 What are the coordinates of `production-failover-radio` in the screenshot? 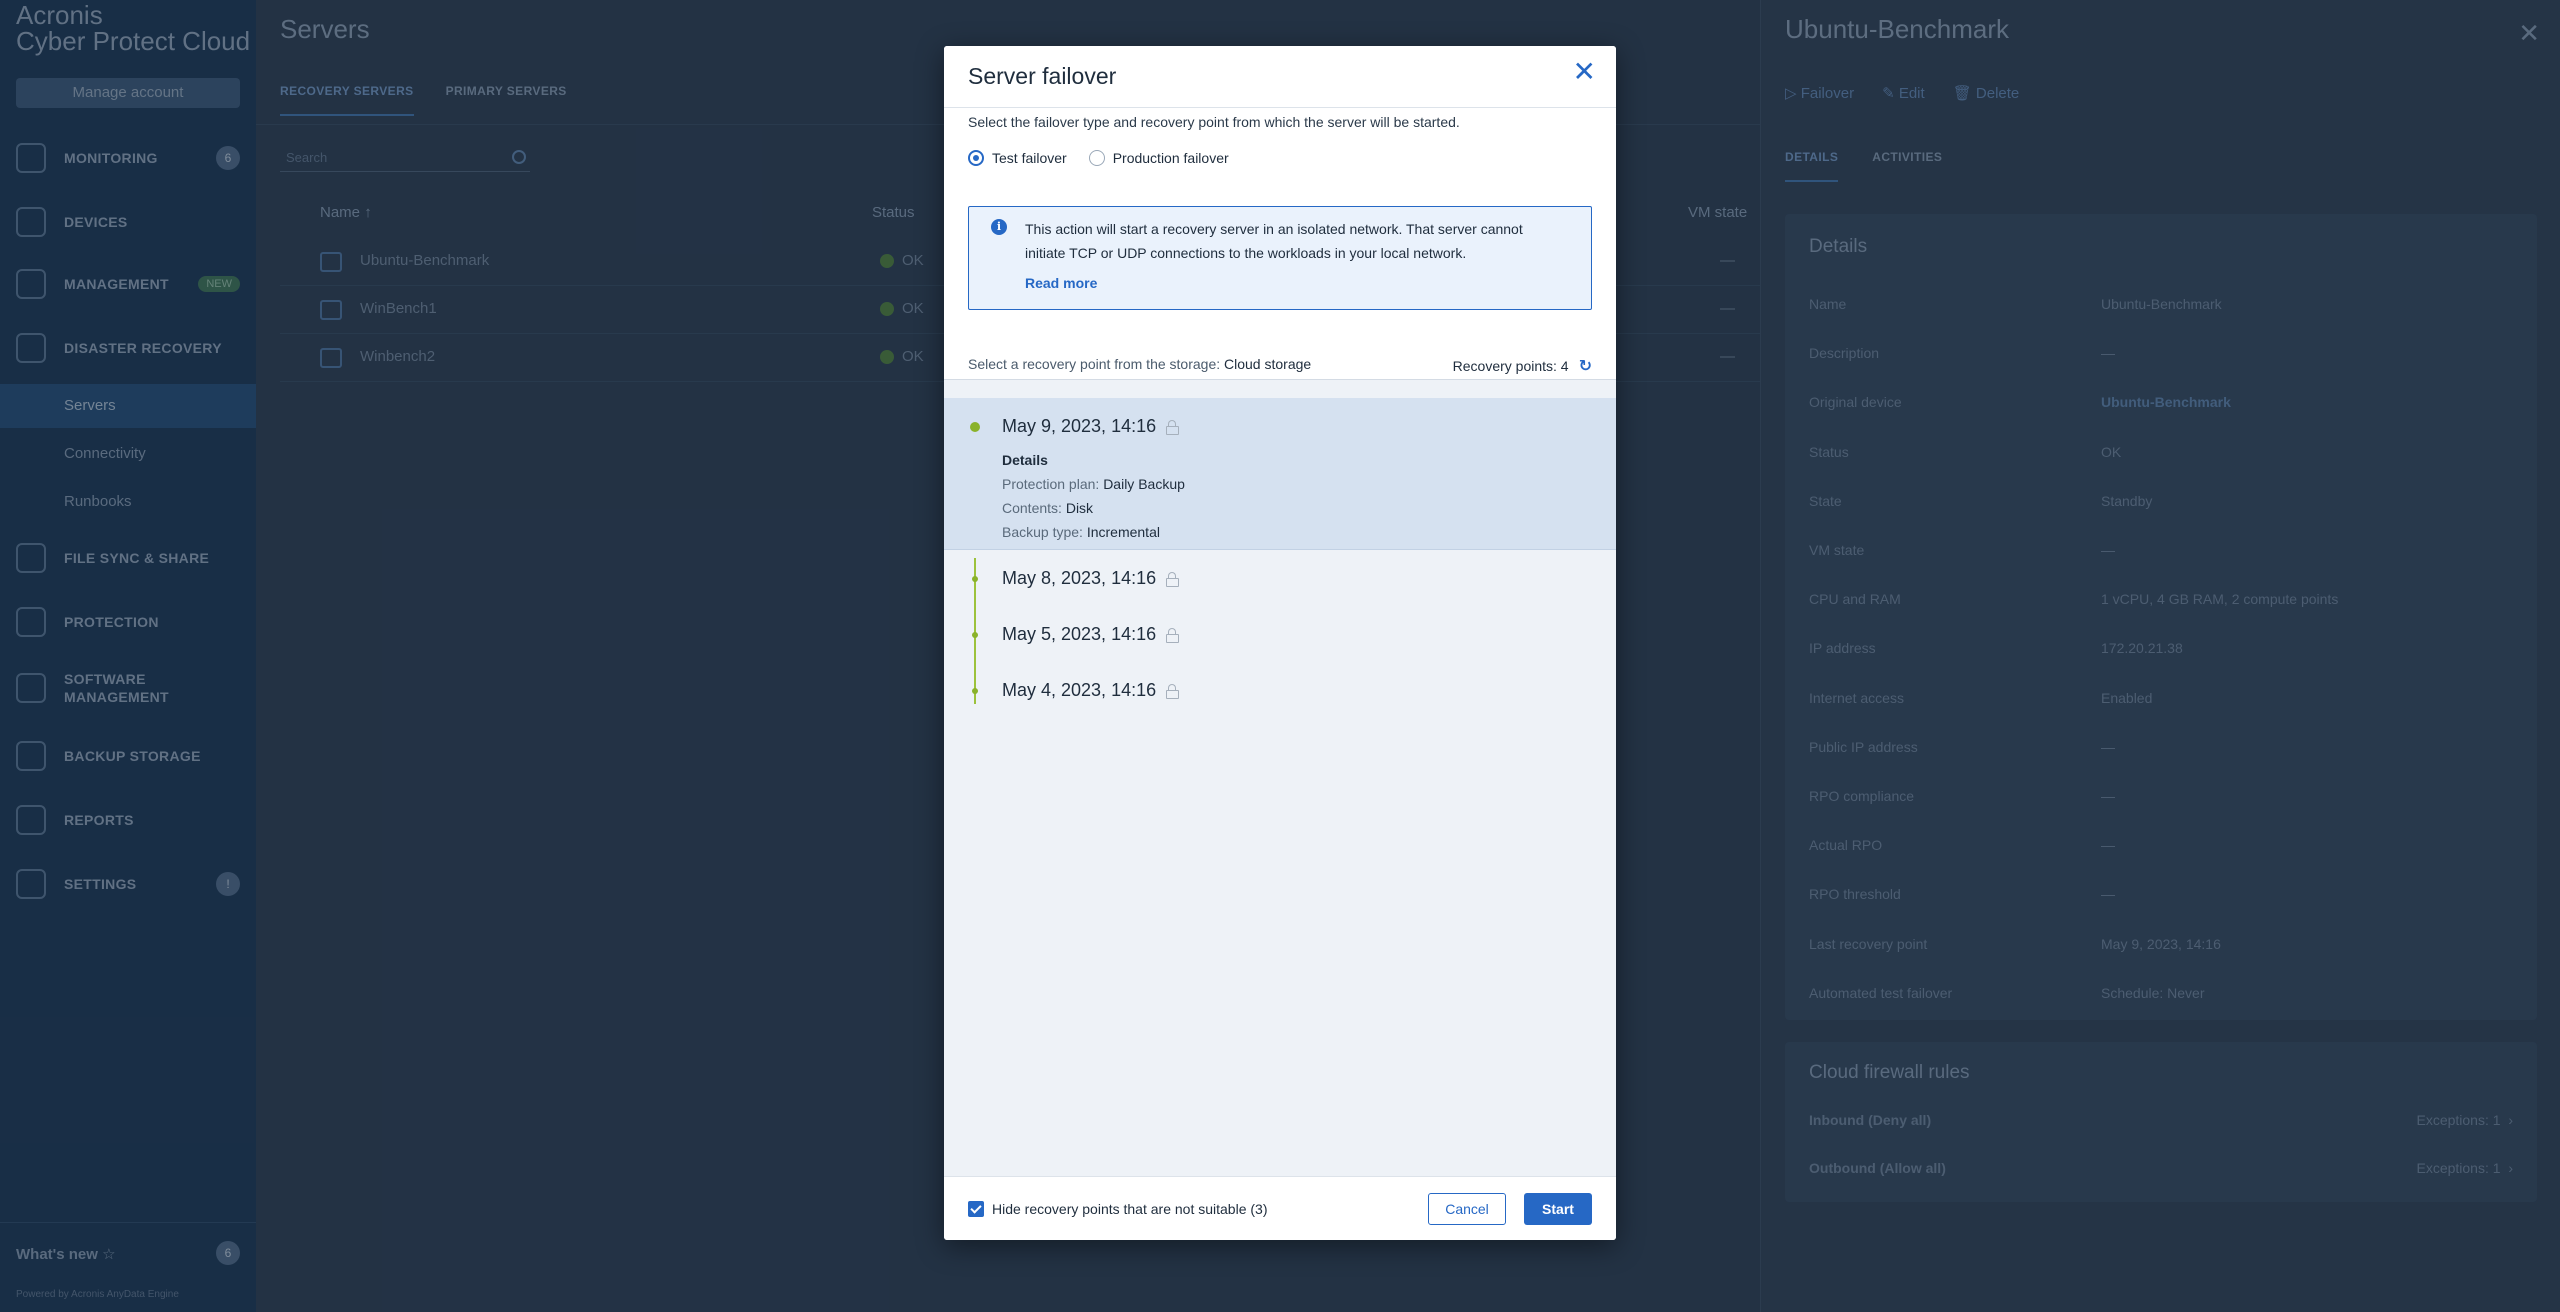 It's located at (1096, 158).